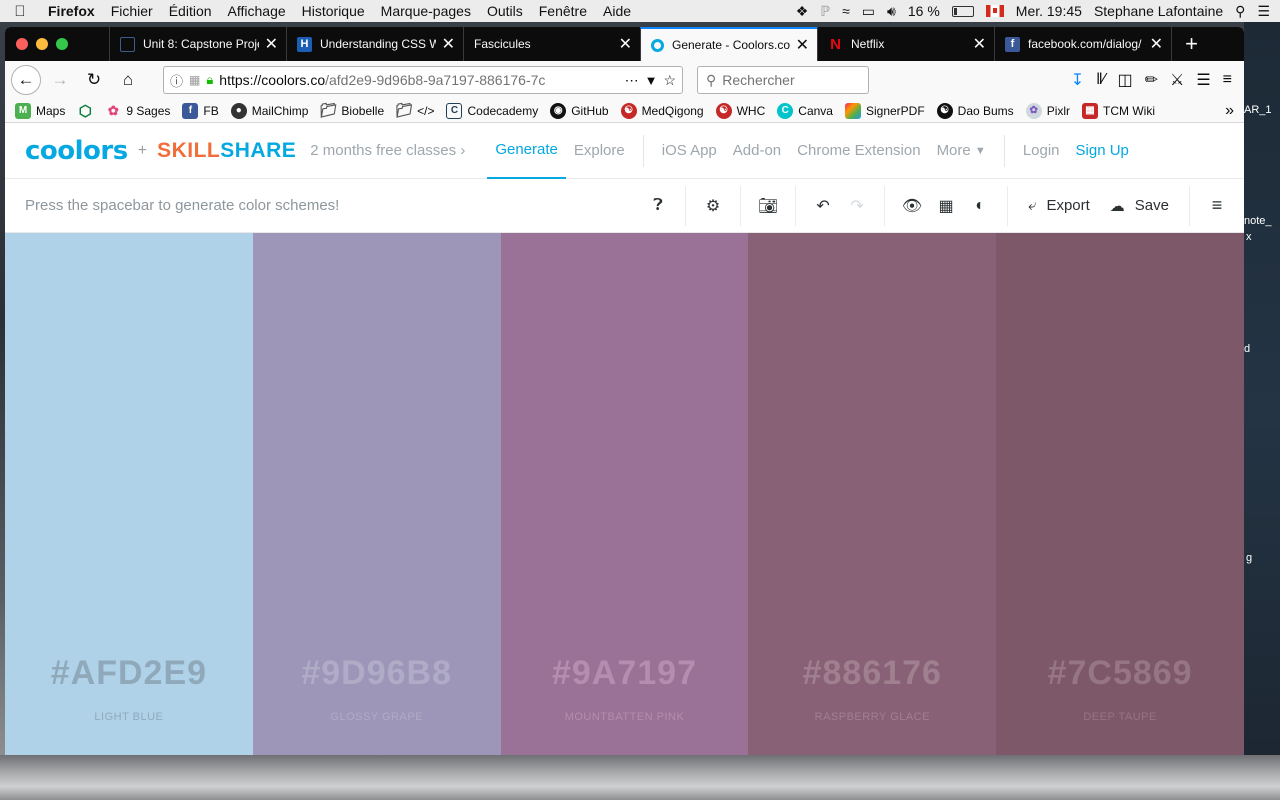  I want to click on bookmark-mailchimp: ● MailChimp, so click(269, 110).